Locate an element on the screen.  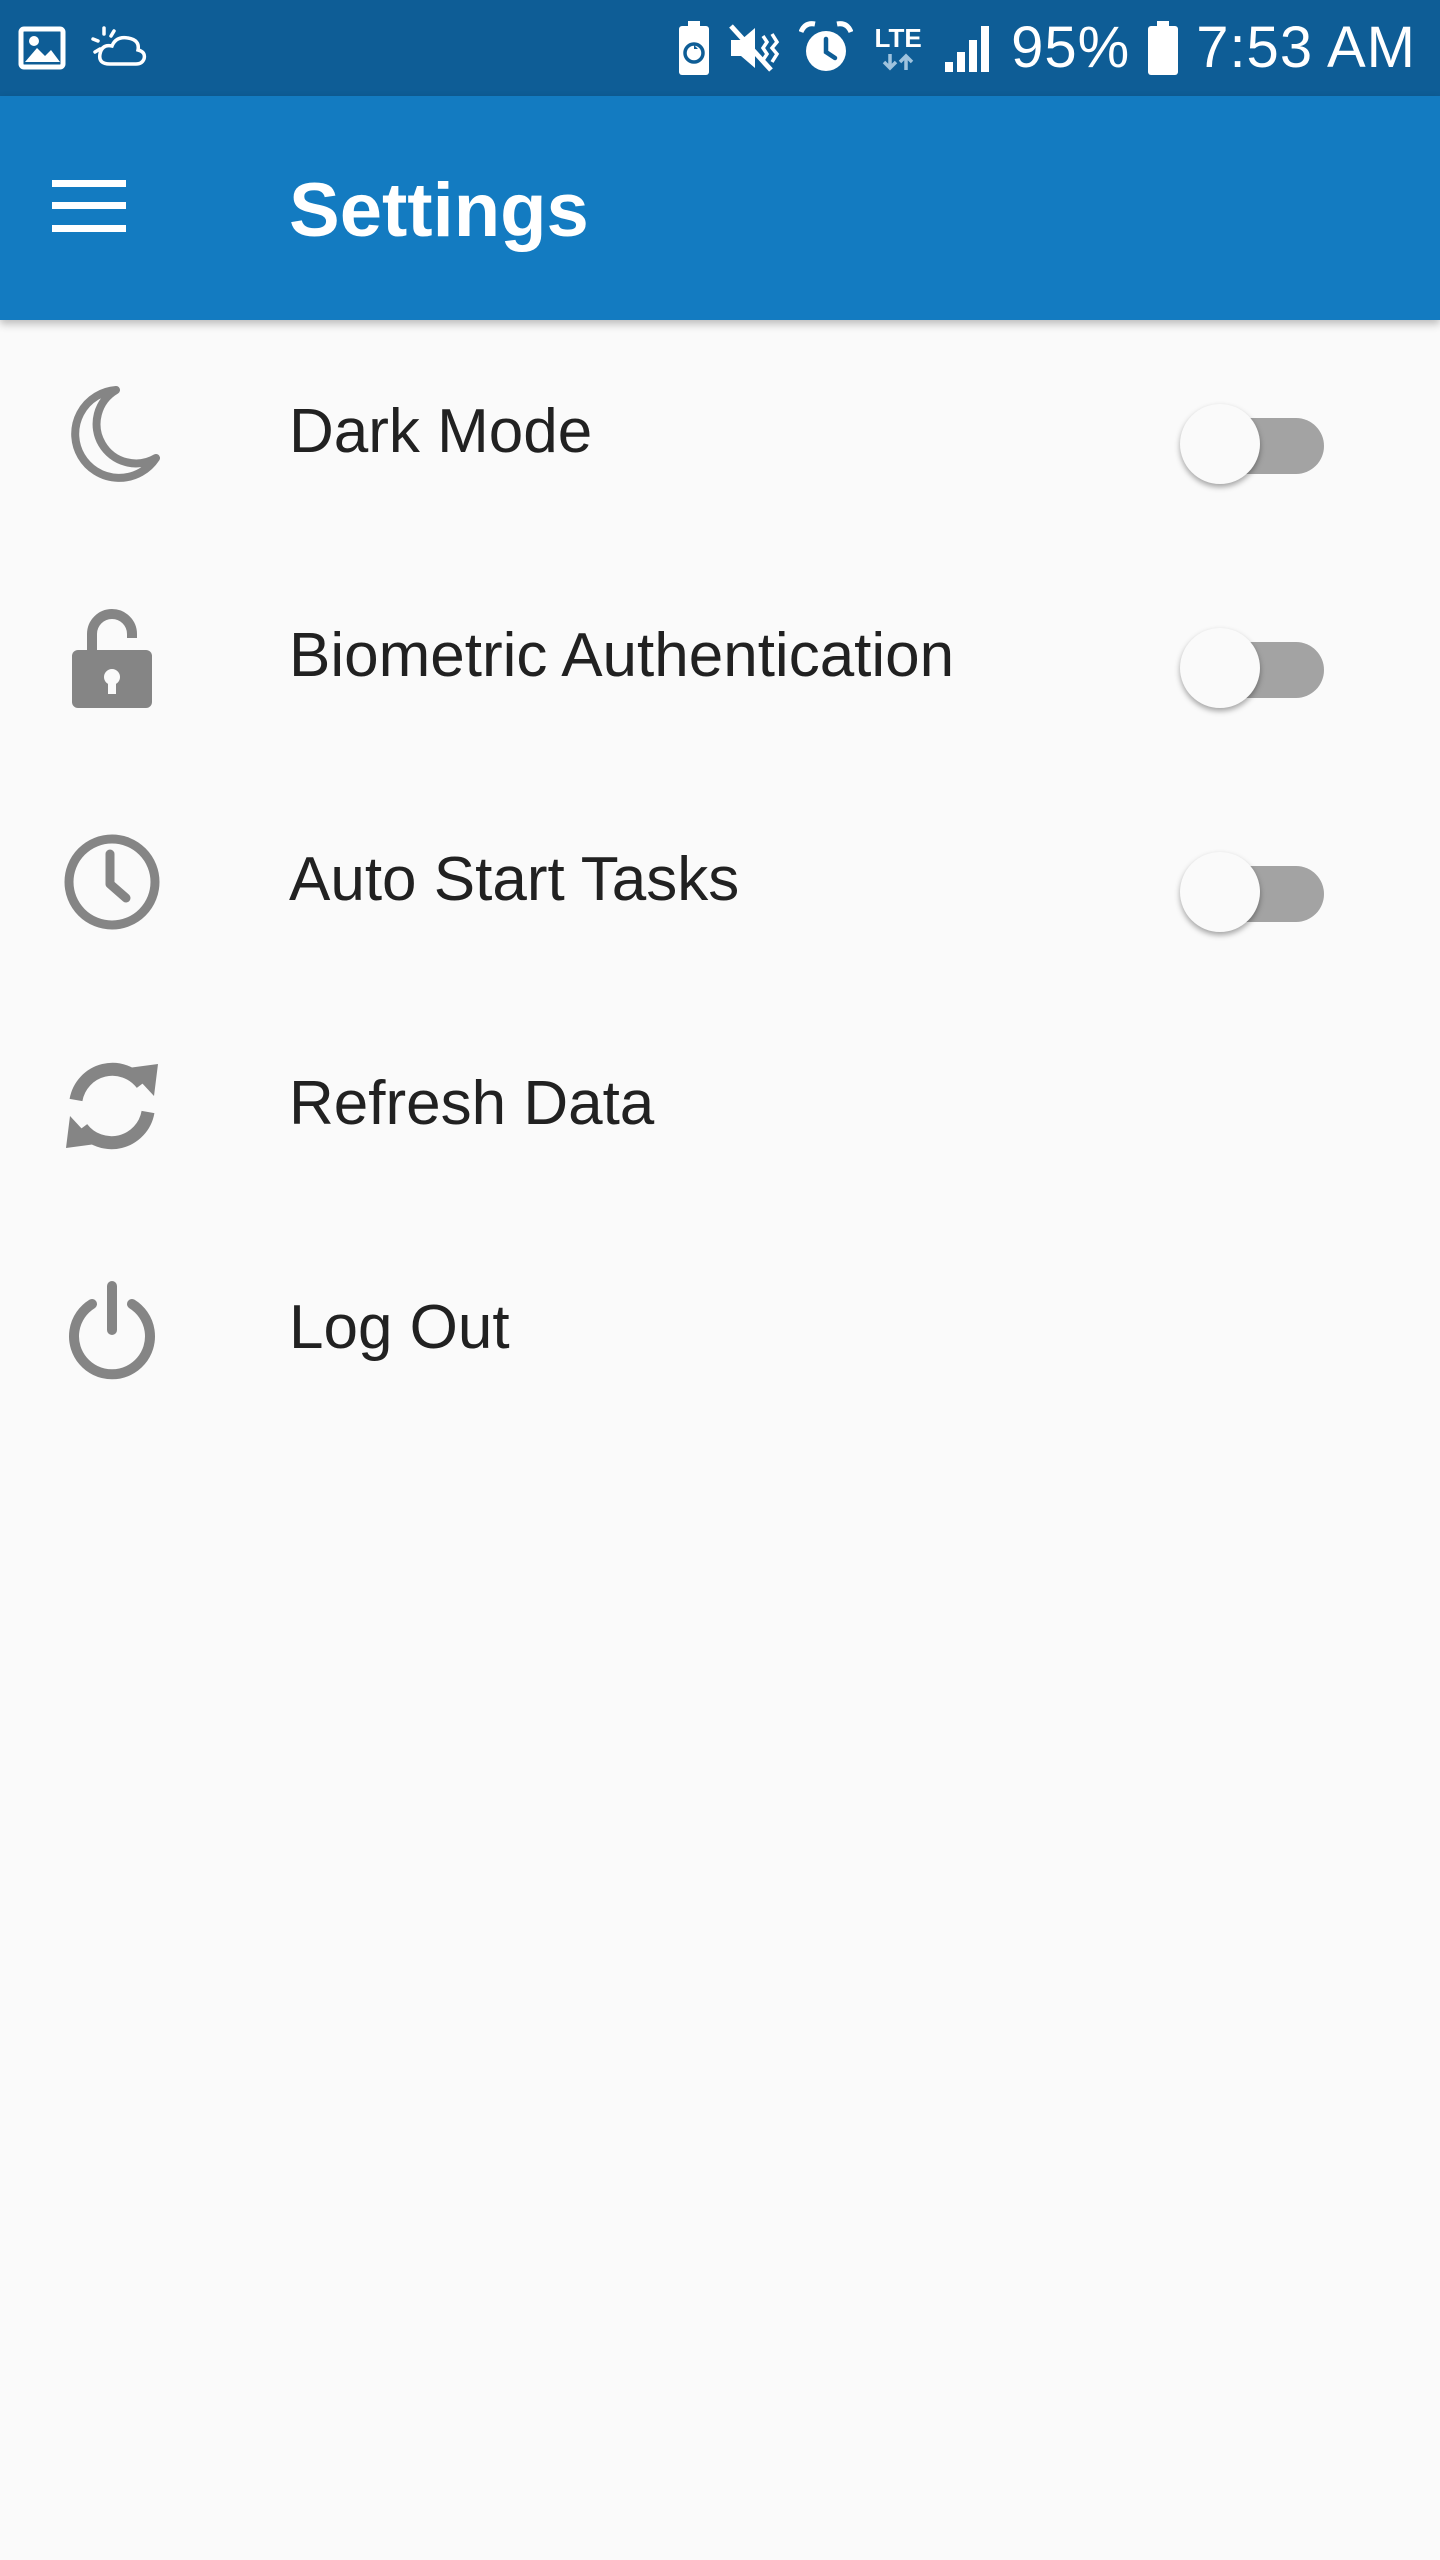
lte-label: LTE is located at coordinates (898, 38).